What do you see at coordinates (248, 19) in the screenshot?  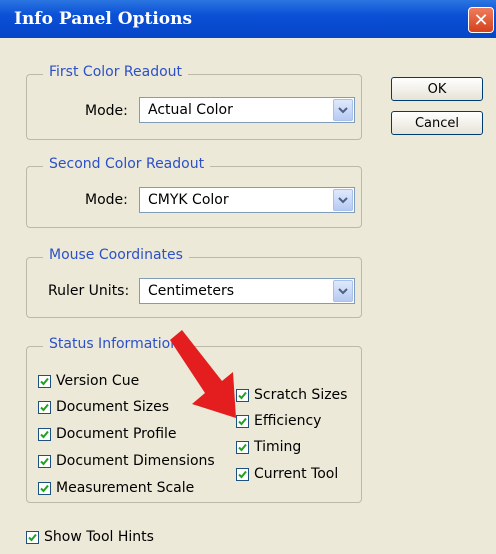 I see `title-bar: Info Panel Options ✕` at bounding box center [248, 19].